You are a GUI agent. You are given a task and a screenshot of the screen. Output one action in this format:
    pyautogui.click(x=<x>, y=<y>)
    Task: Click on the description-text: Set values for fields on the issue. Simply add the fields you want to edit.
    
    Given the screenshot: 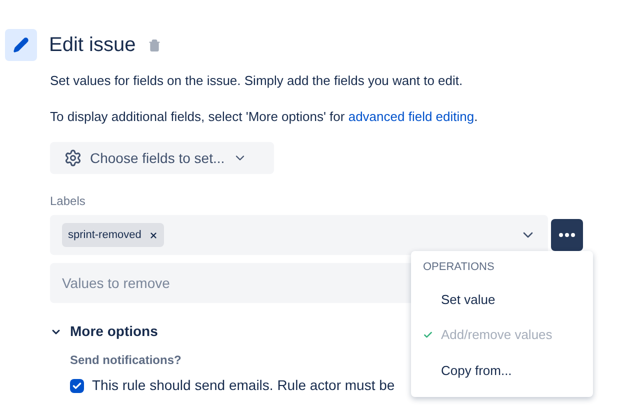 What is the action you would take?
    pyautogui.click(x=257, y=81)
    